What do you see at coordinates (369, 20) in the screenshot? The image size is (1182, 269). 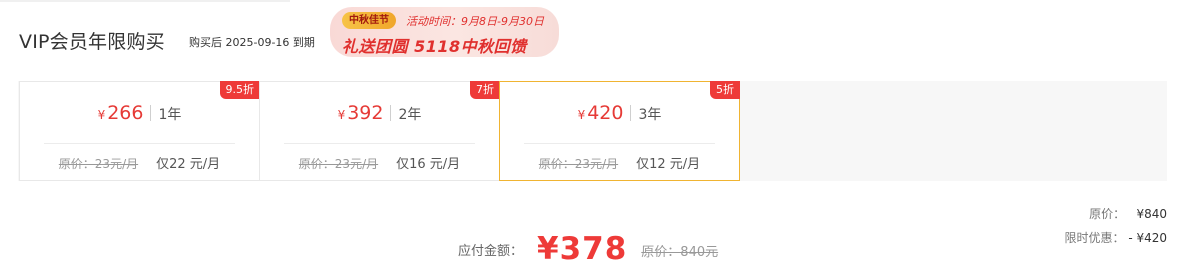 I see `promo-tag: 中秋佳节` at bounding box center [369, 20].